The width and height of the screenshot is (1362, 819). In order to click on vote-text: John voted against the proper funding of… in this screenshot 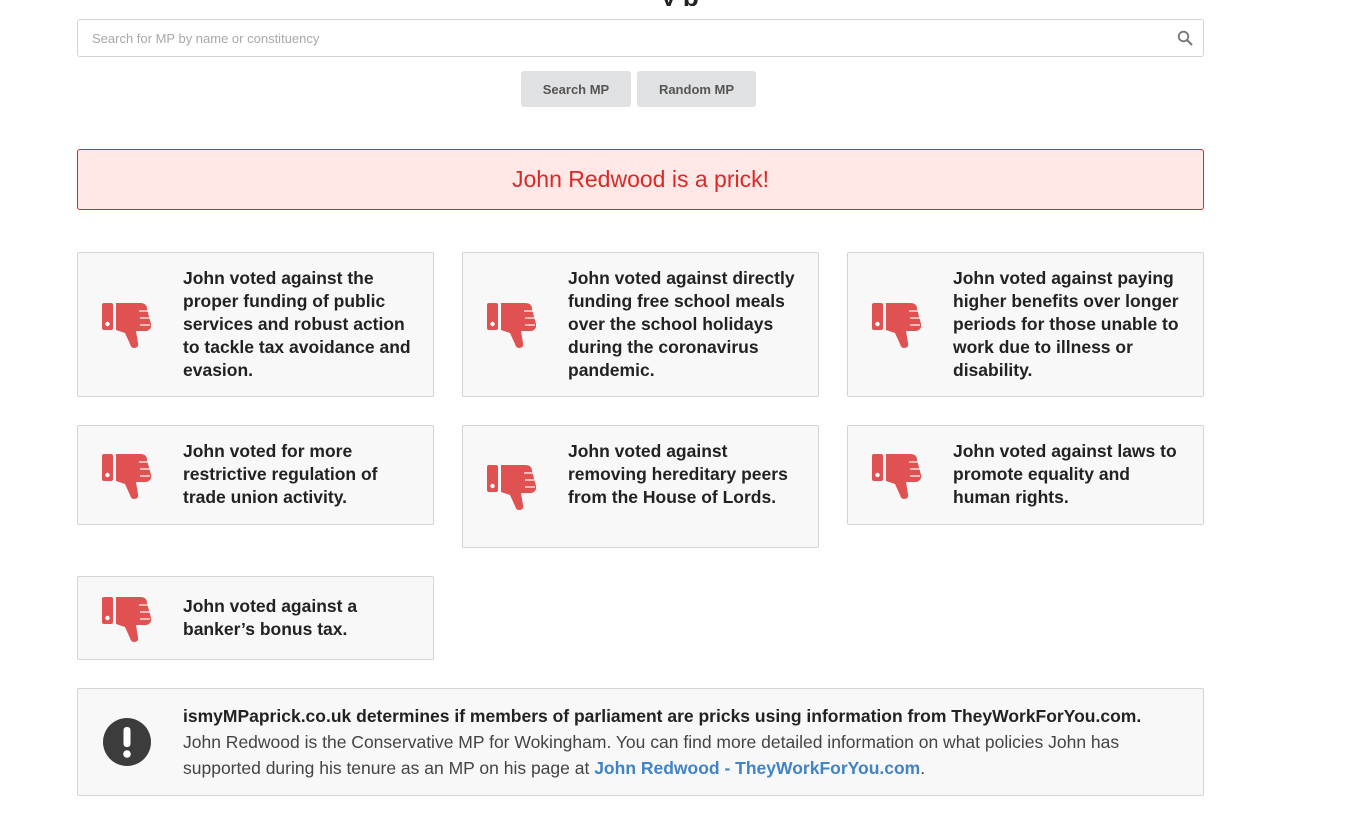, I will do `click(297, 324)`.